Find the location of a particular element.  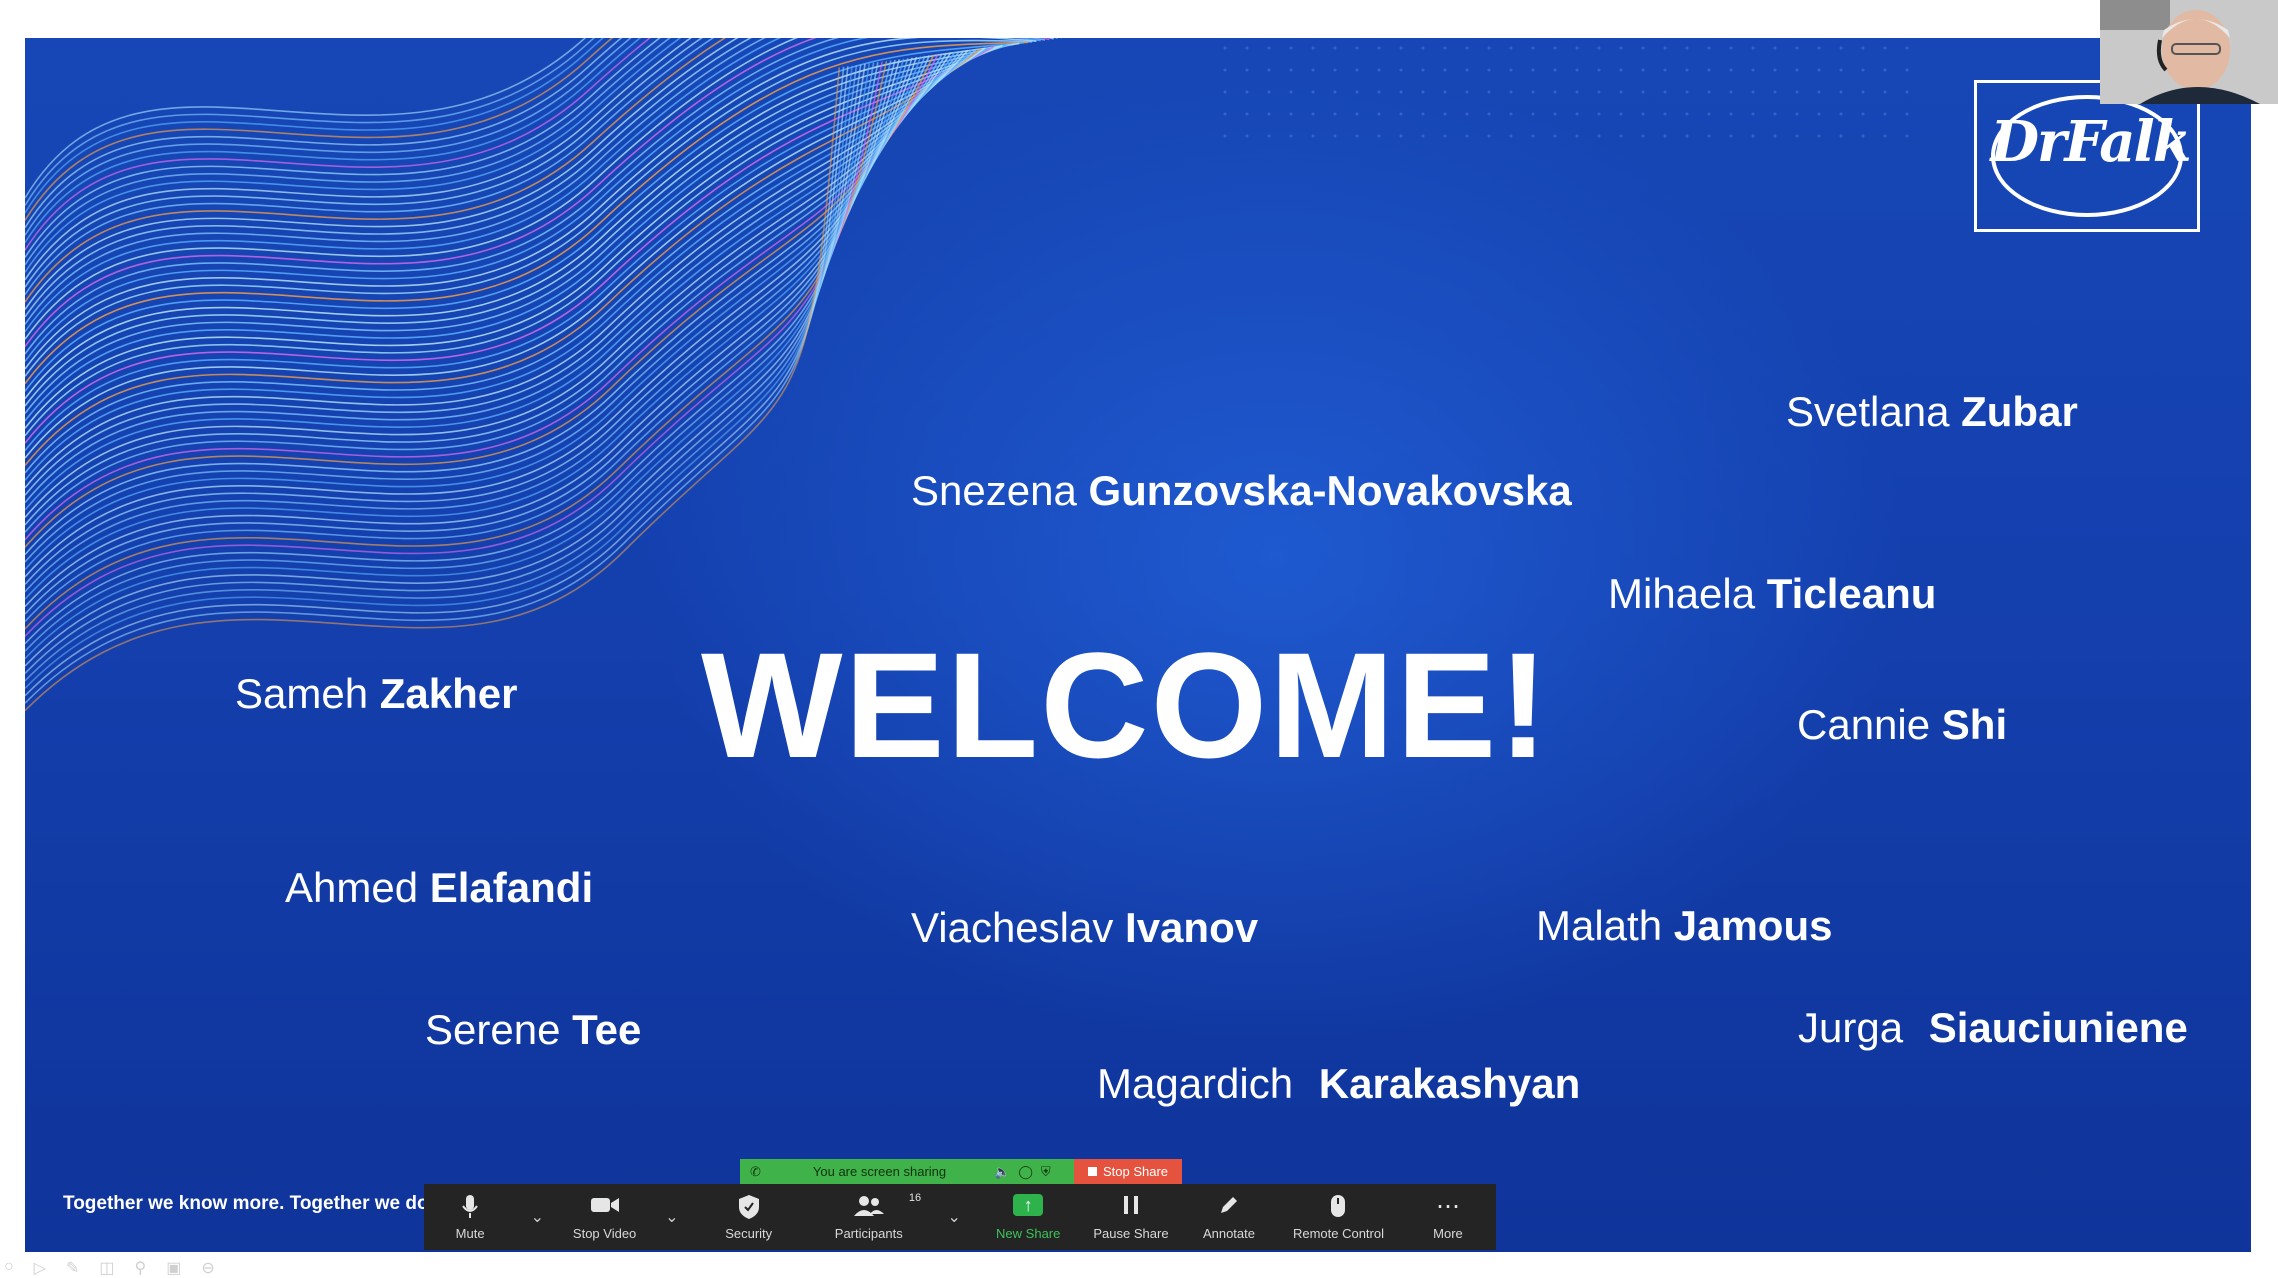

attendee-name: Viacheslav Ivanov is located at coordinates (1084, 928).